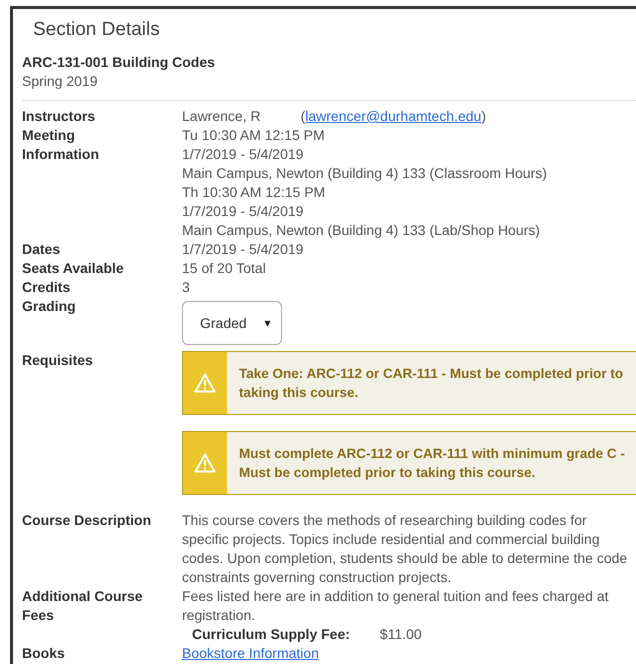  What do you see at coordinates (59, 116) in the screenshot?
I see `field-label: Instructors` at bounding box center [59, 116].